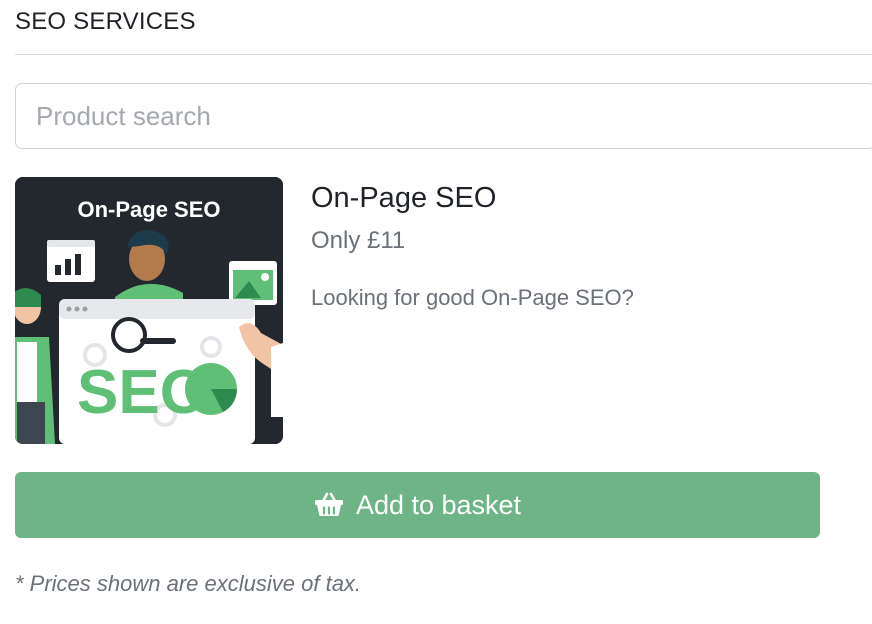 The width and height of the screenshot is (872, 624). Describe the element at coordinates (358, 240) in the screenshot. I see `product-price: Only £11` at that location.